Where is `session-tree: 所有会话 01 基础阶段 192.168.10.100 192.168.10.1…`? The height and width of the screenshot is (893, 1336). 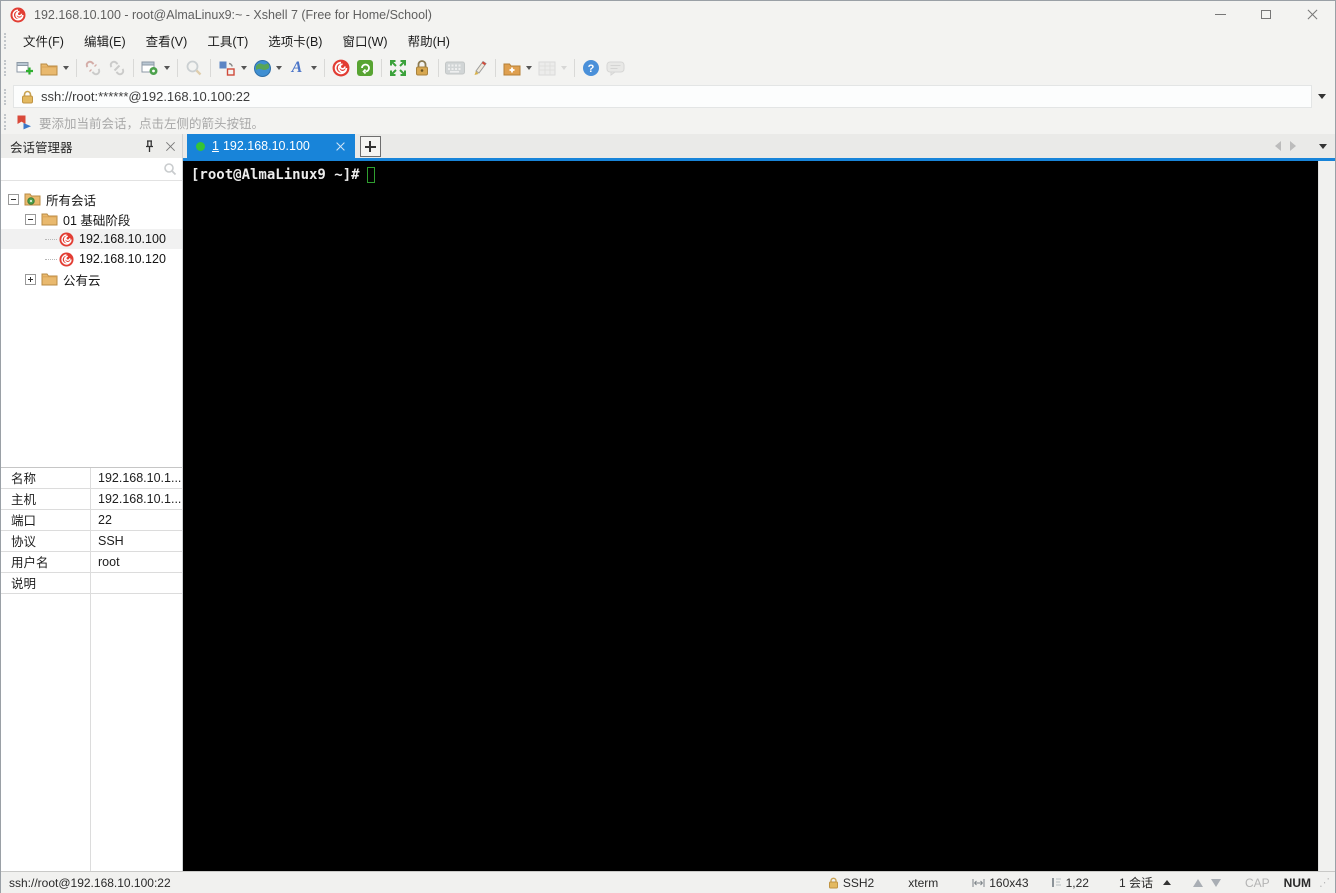
session-tree: 所有会话 01 基础阶段 192.168.10.100 192.168.10.1… is located at coordinates (91, 324).